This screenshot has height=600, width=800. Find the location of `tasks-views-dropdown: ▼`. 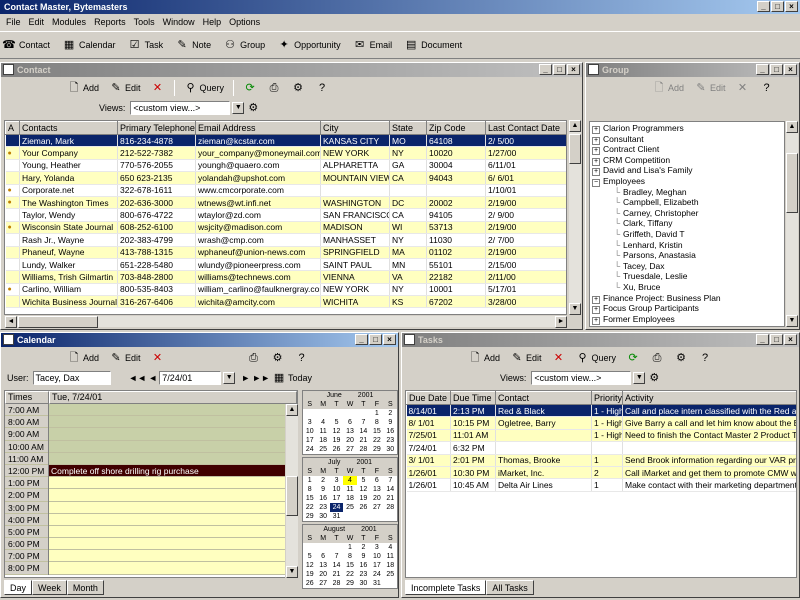

tasks-views-dropdown: ▼ is located at coordinates (639, 378).